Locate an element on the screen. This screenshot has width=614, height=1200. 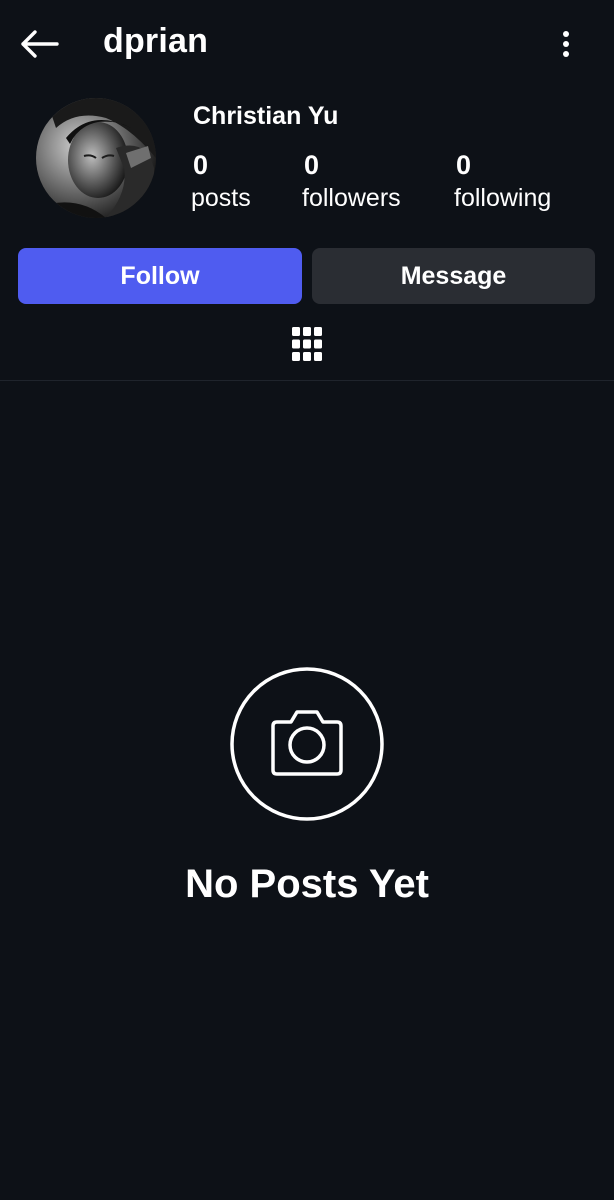
posts-label: posts is located at coordinates (221, 198).